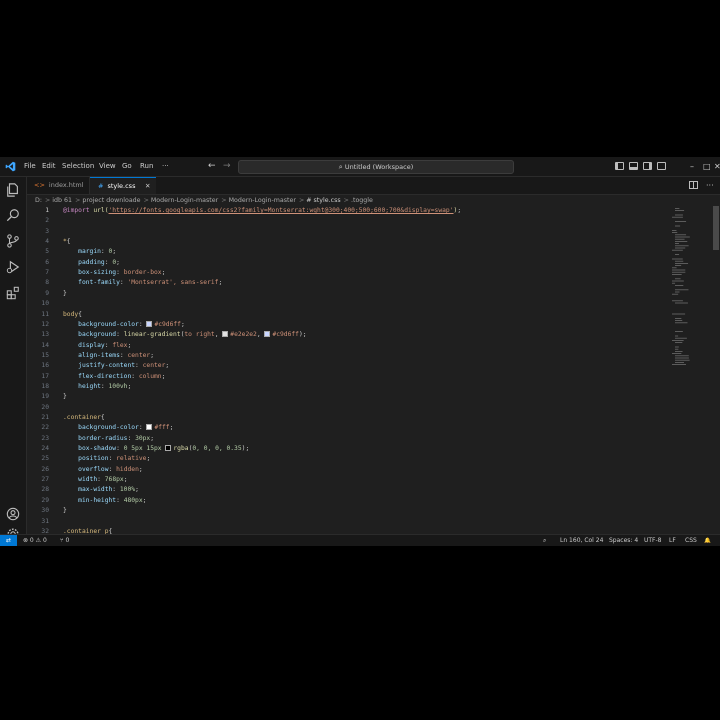 This screenshot has height=720, width=720. What do you see at coordinates (13, 530) in the screenshot?
I see `settings-gear-icon` at bounding box center [13, 530].